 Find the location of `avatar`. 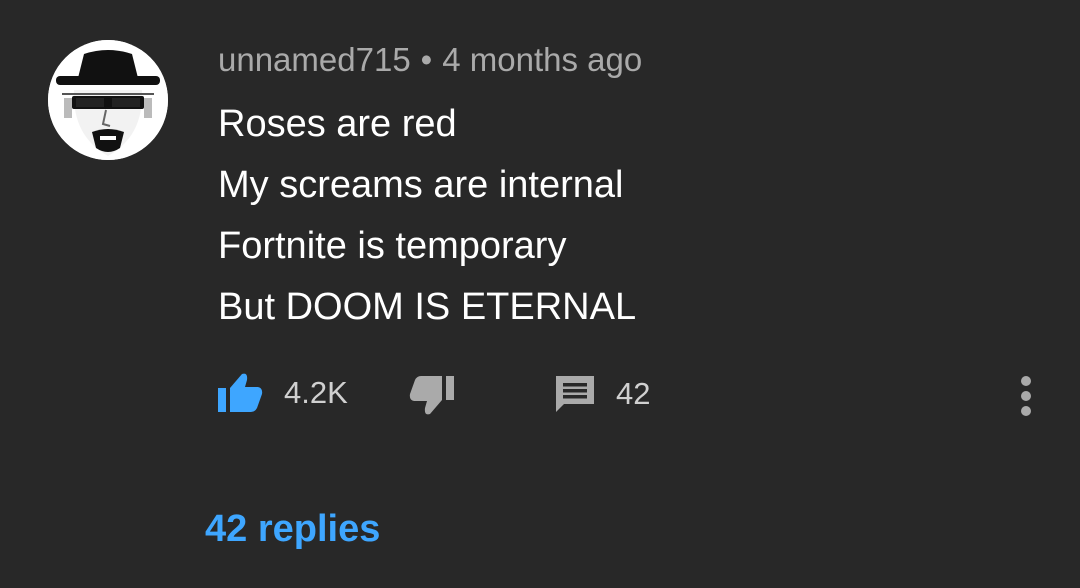

avatar is located at coordinates (108, 100).